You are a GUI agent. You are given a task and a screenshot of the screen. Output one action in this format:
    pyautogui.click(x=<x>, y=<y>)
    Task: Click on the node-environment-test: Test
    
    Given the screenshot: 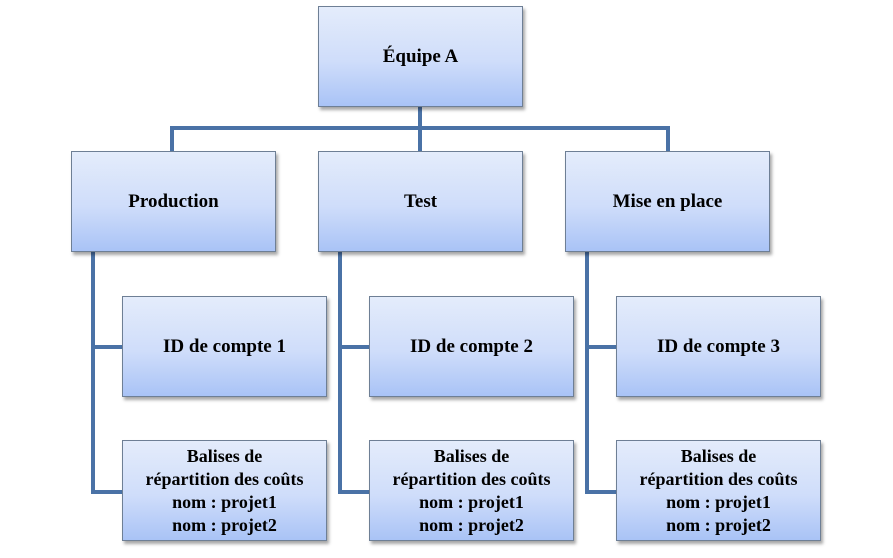 What is the action you would take?
    pyautogui.click(x=420, y=201)
    